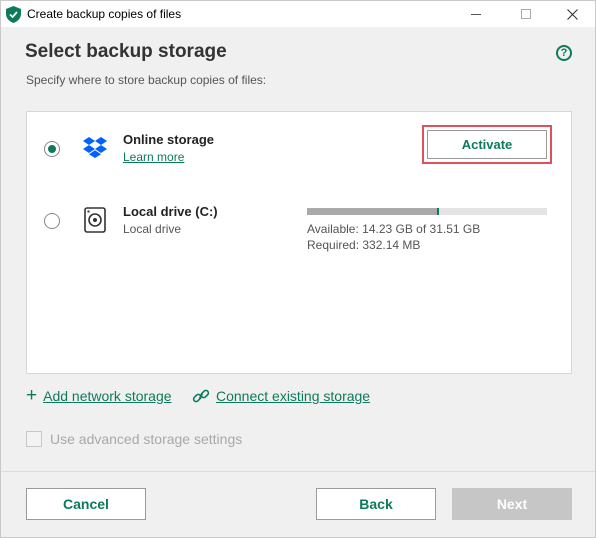 This screenshot has width=596, height=538. What do you see at coordinates (152, 229) in the screenshot?
I see `local-drive-subtitle: Local drive` at bounding box center [152, 229].